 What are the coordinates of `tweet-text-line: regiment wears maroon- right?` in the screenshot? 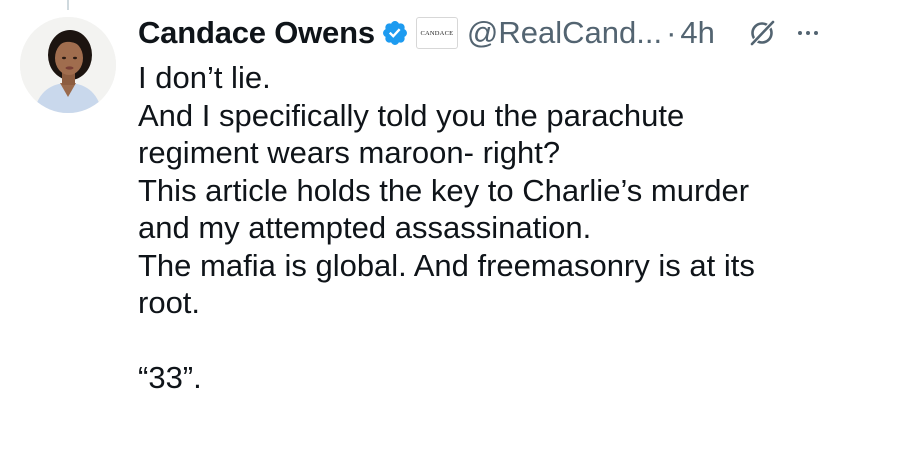 It's located at (349, 152).